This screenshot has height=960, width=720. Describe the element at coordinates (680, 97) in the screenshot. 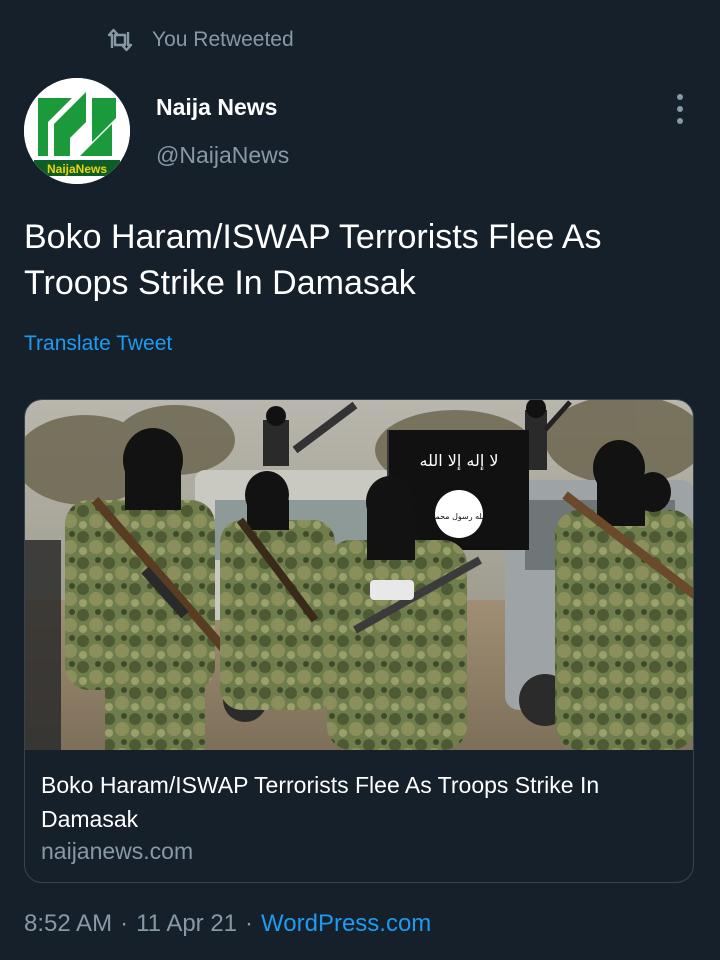

I see `more-vertical-icon` at that location.